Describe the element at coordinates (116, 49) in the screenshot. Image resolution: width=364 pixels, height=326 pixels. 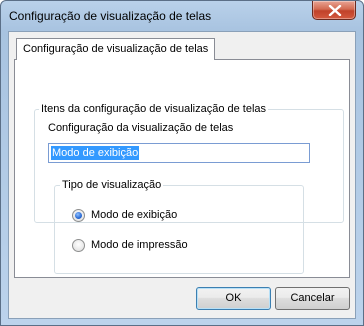
I see `tab-screen-view-config: Configuração de visualização de telas` at that location.